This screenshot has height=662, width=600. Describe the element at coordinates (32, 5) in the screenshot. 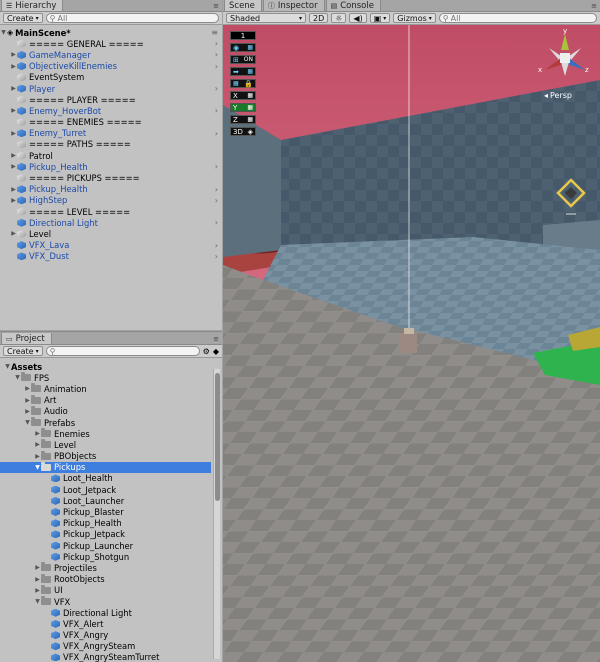

I see `tab-hierarchy: ☰ Hierarchy` at that location.